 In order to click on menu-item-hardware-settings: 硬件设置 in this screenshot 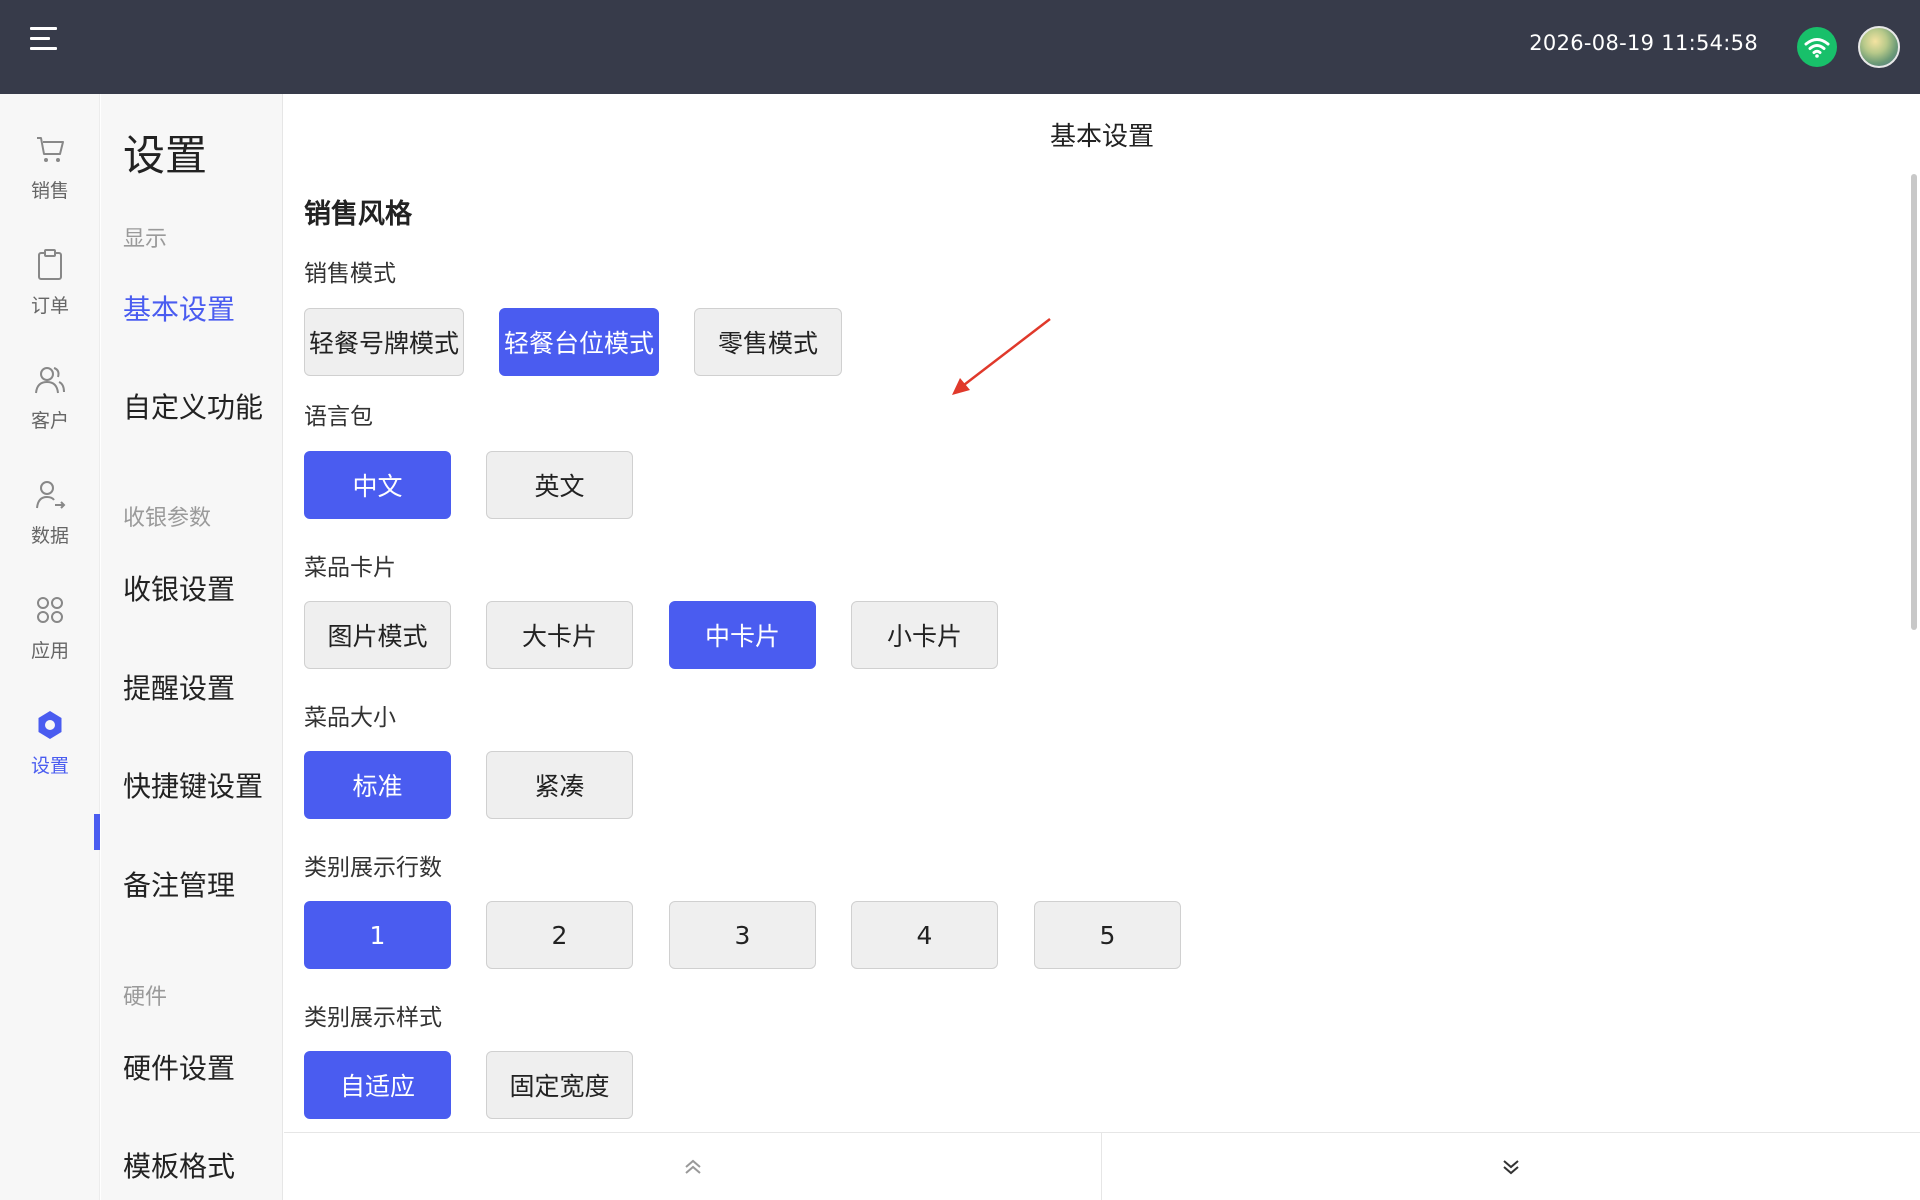, I will do `click(179, 1067)`.